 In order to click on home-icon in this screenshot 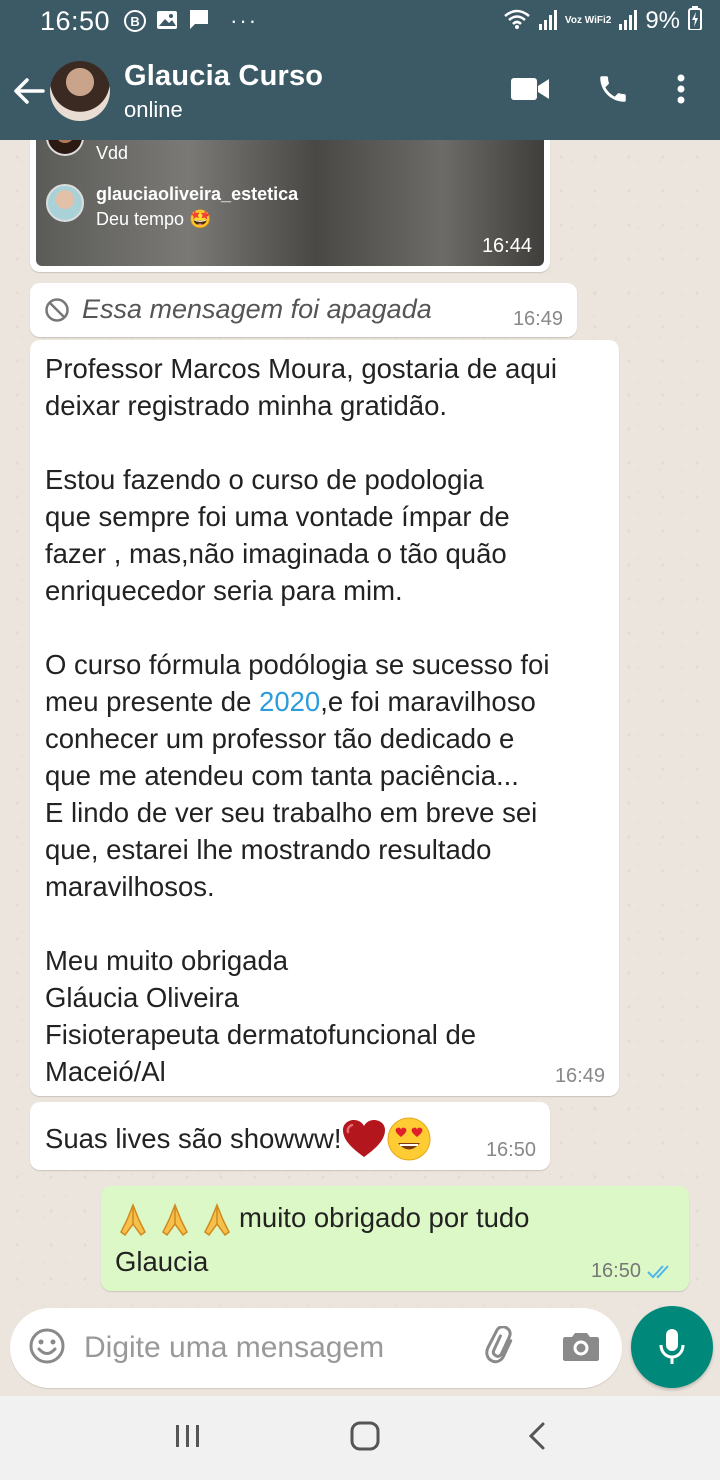, I will do `click(365, 1435)`.